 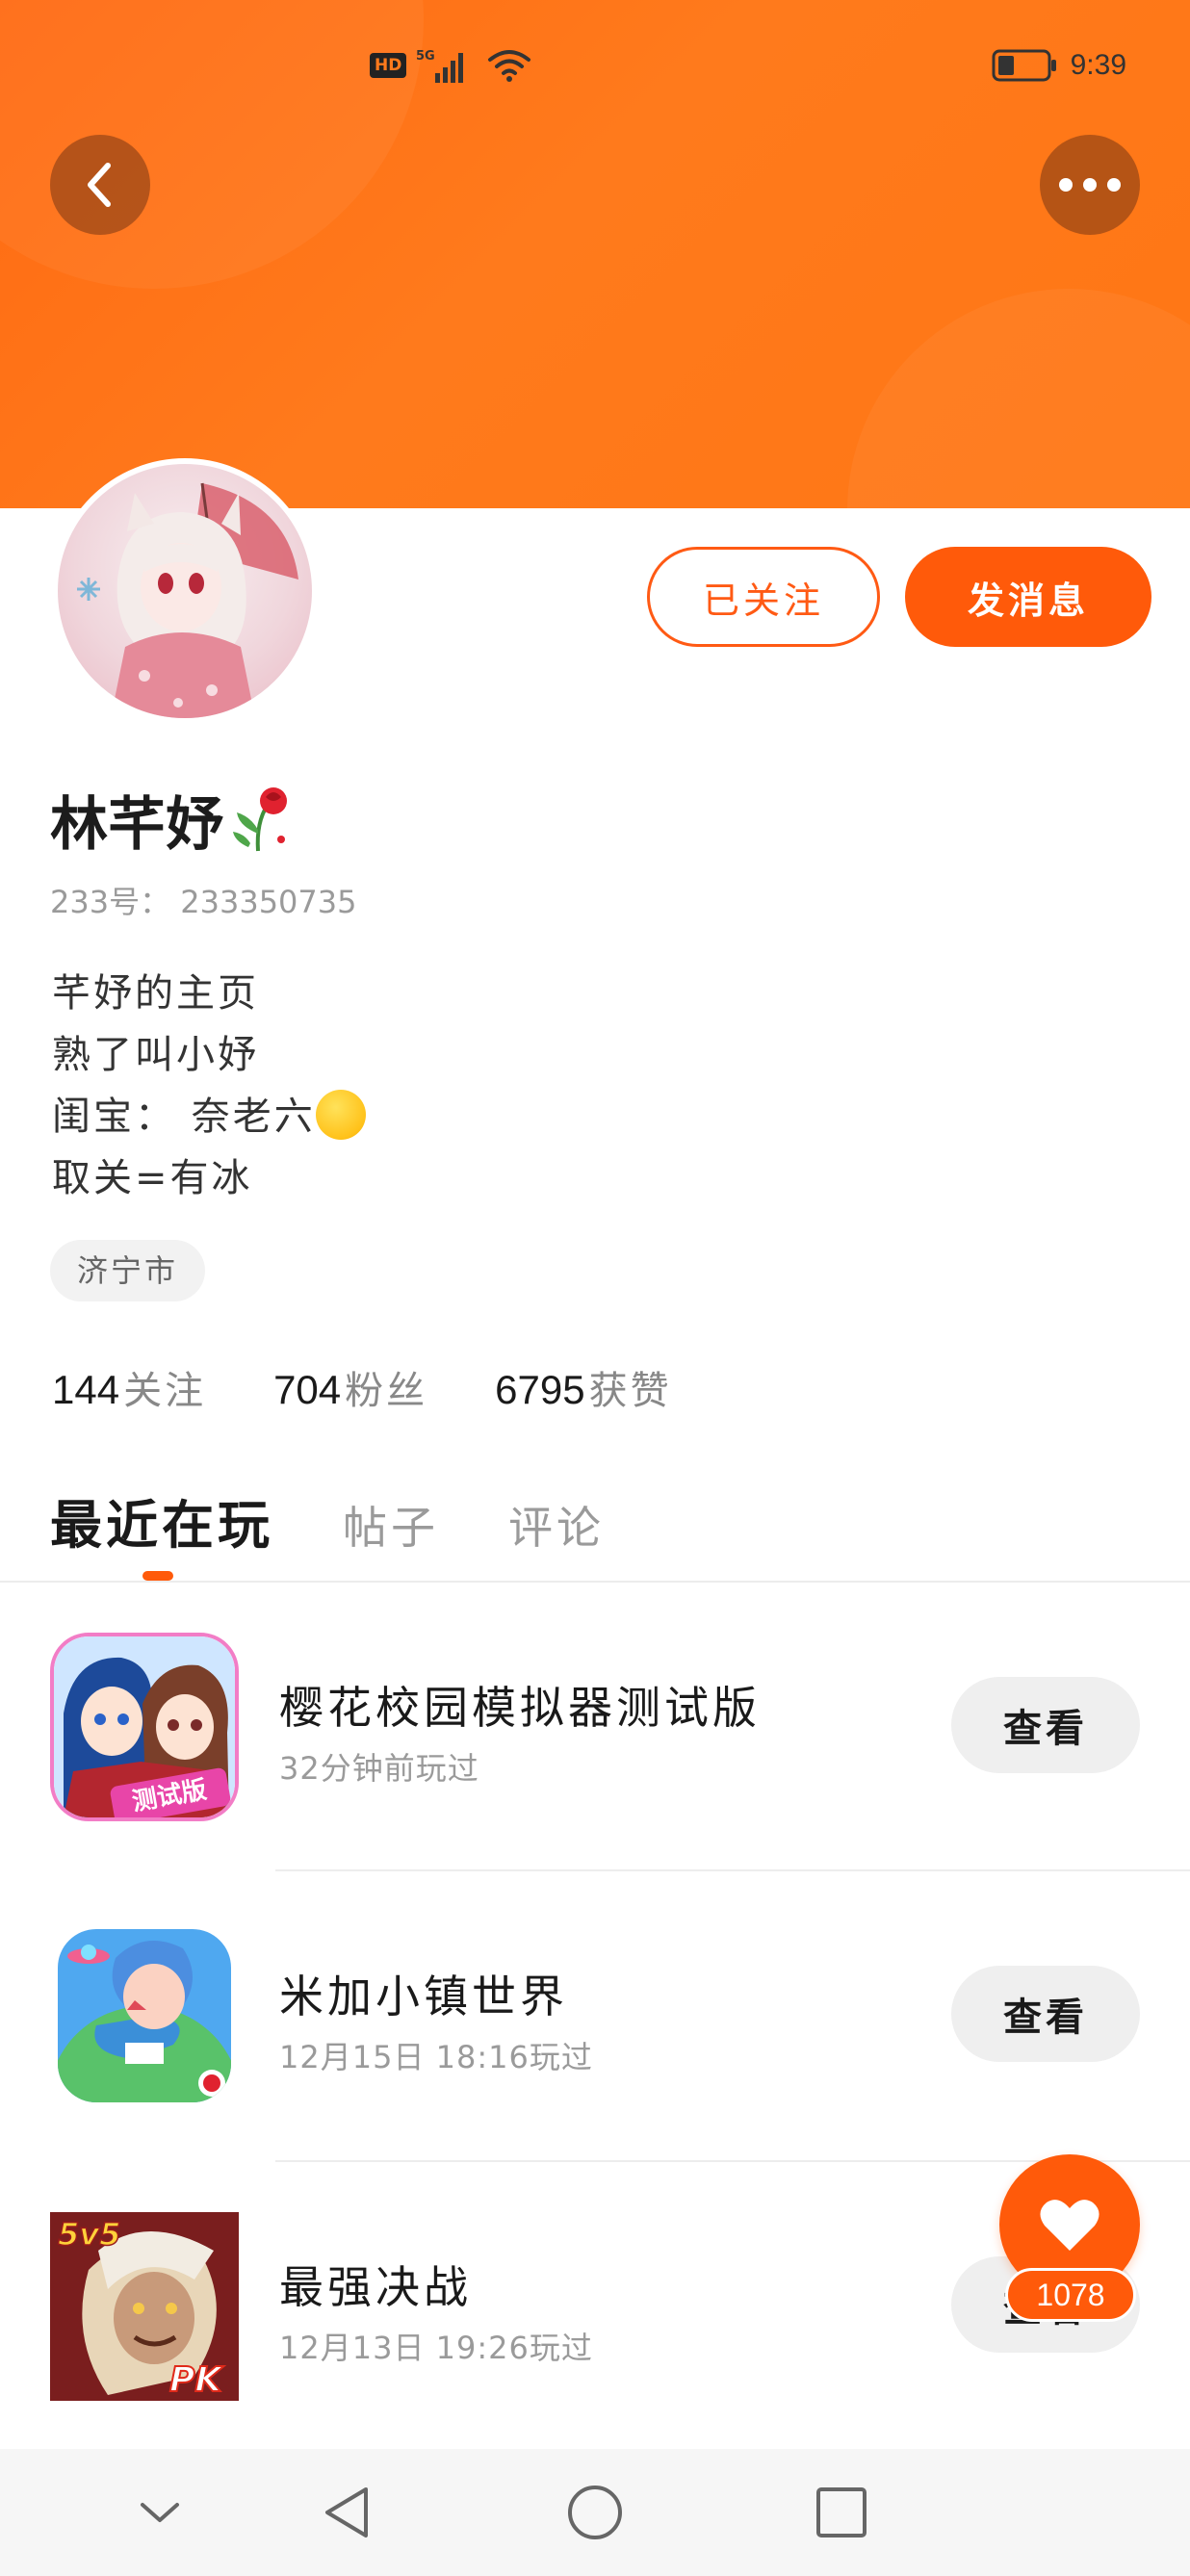 I want to click on tab-active-indicator, so click(x=157, y=1576).